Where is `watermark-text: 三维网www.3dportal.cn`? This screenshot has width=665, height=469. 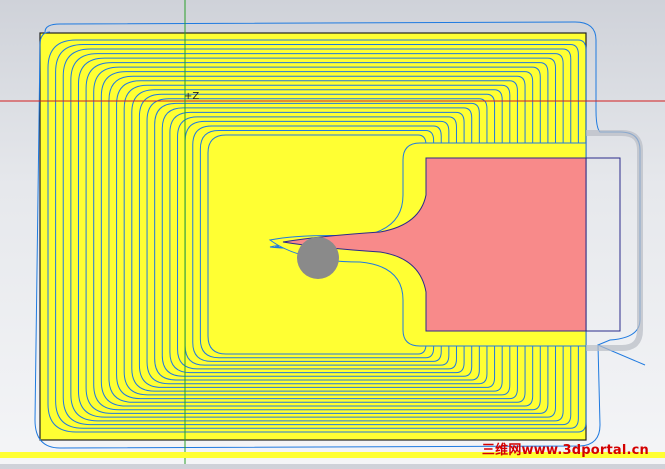 watermark-text: 三维网www.3dportal.cn is located at coordinates (565, 450).